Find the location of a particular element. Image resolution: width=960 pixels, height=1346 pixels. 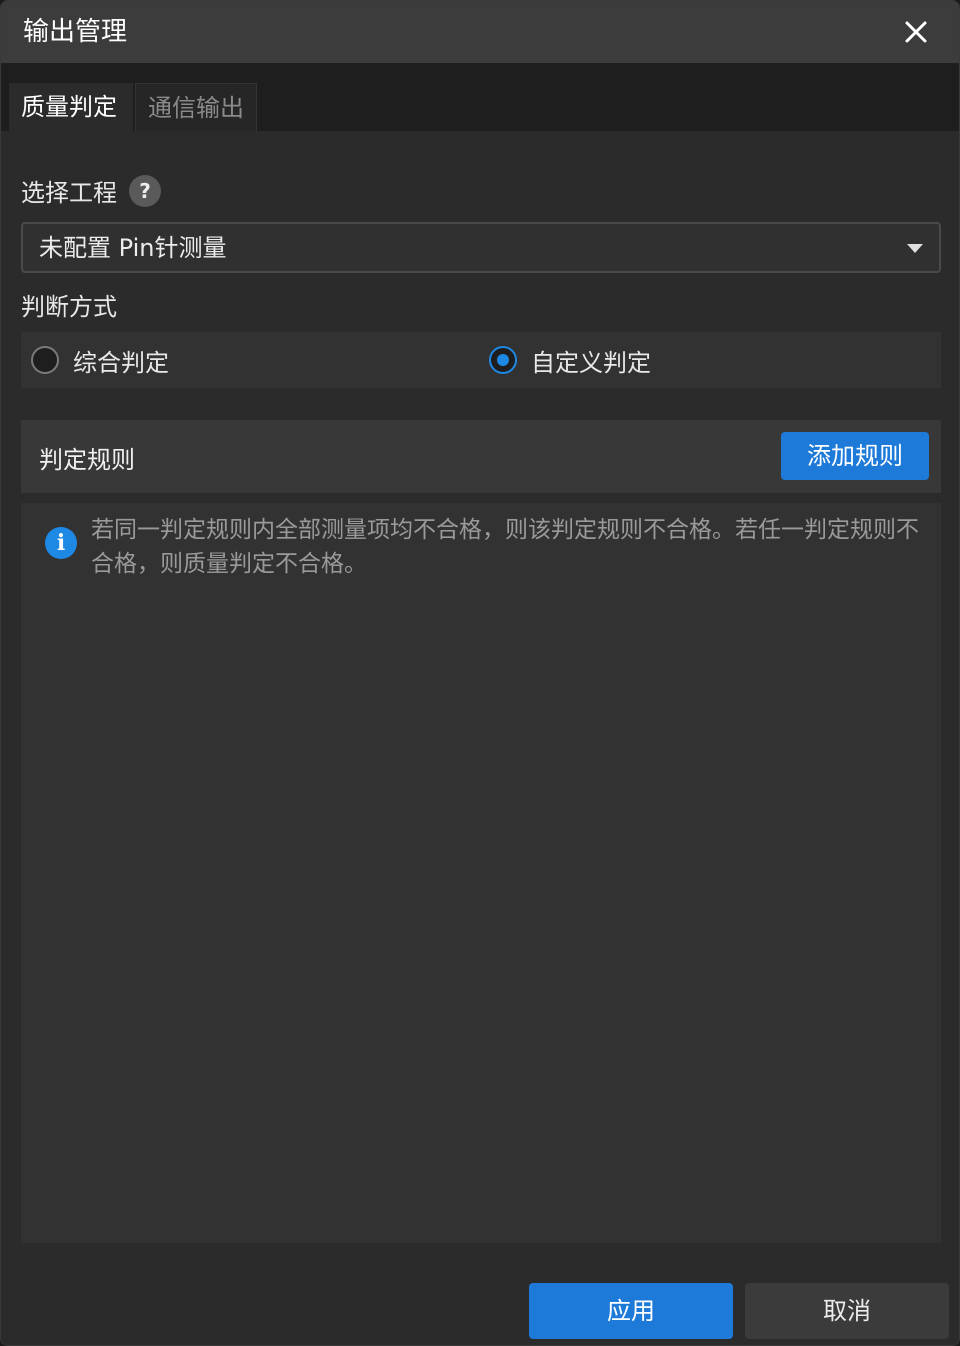

judgement-mode-radio-group: 综合判定 自定义判定 is located at coordinates (481, 360).